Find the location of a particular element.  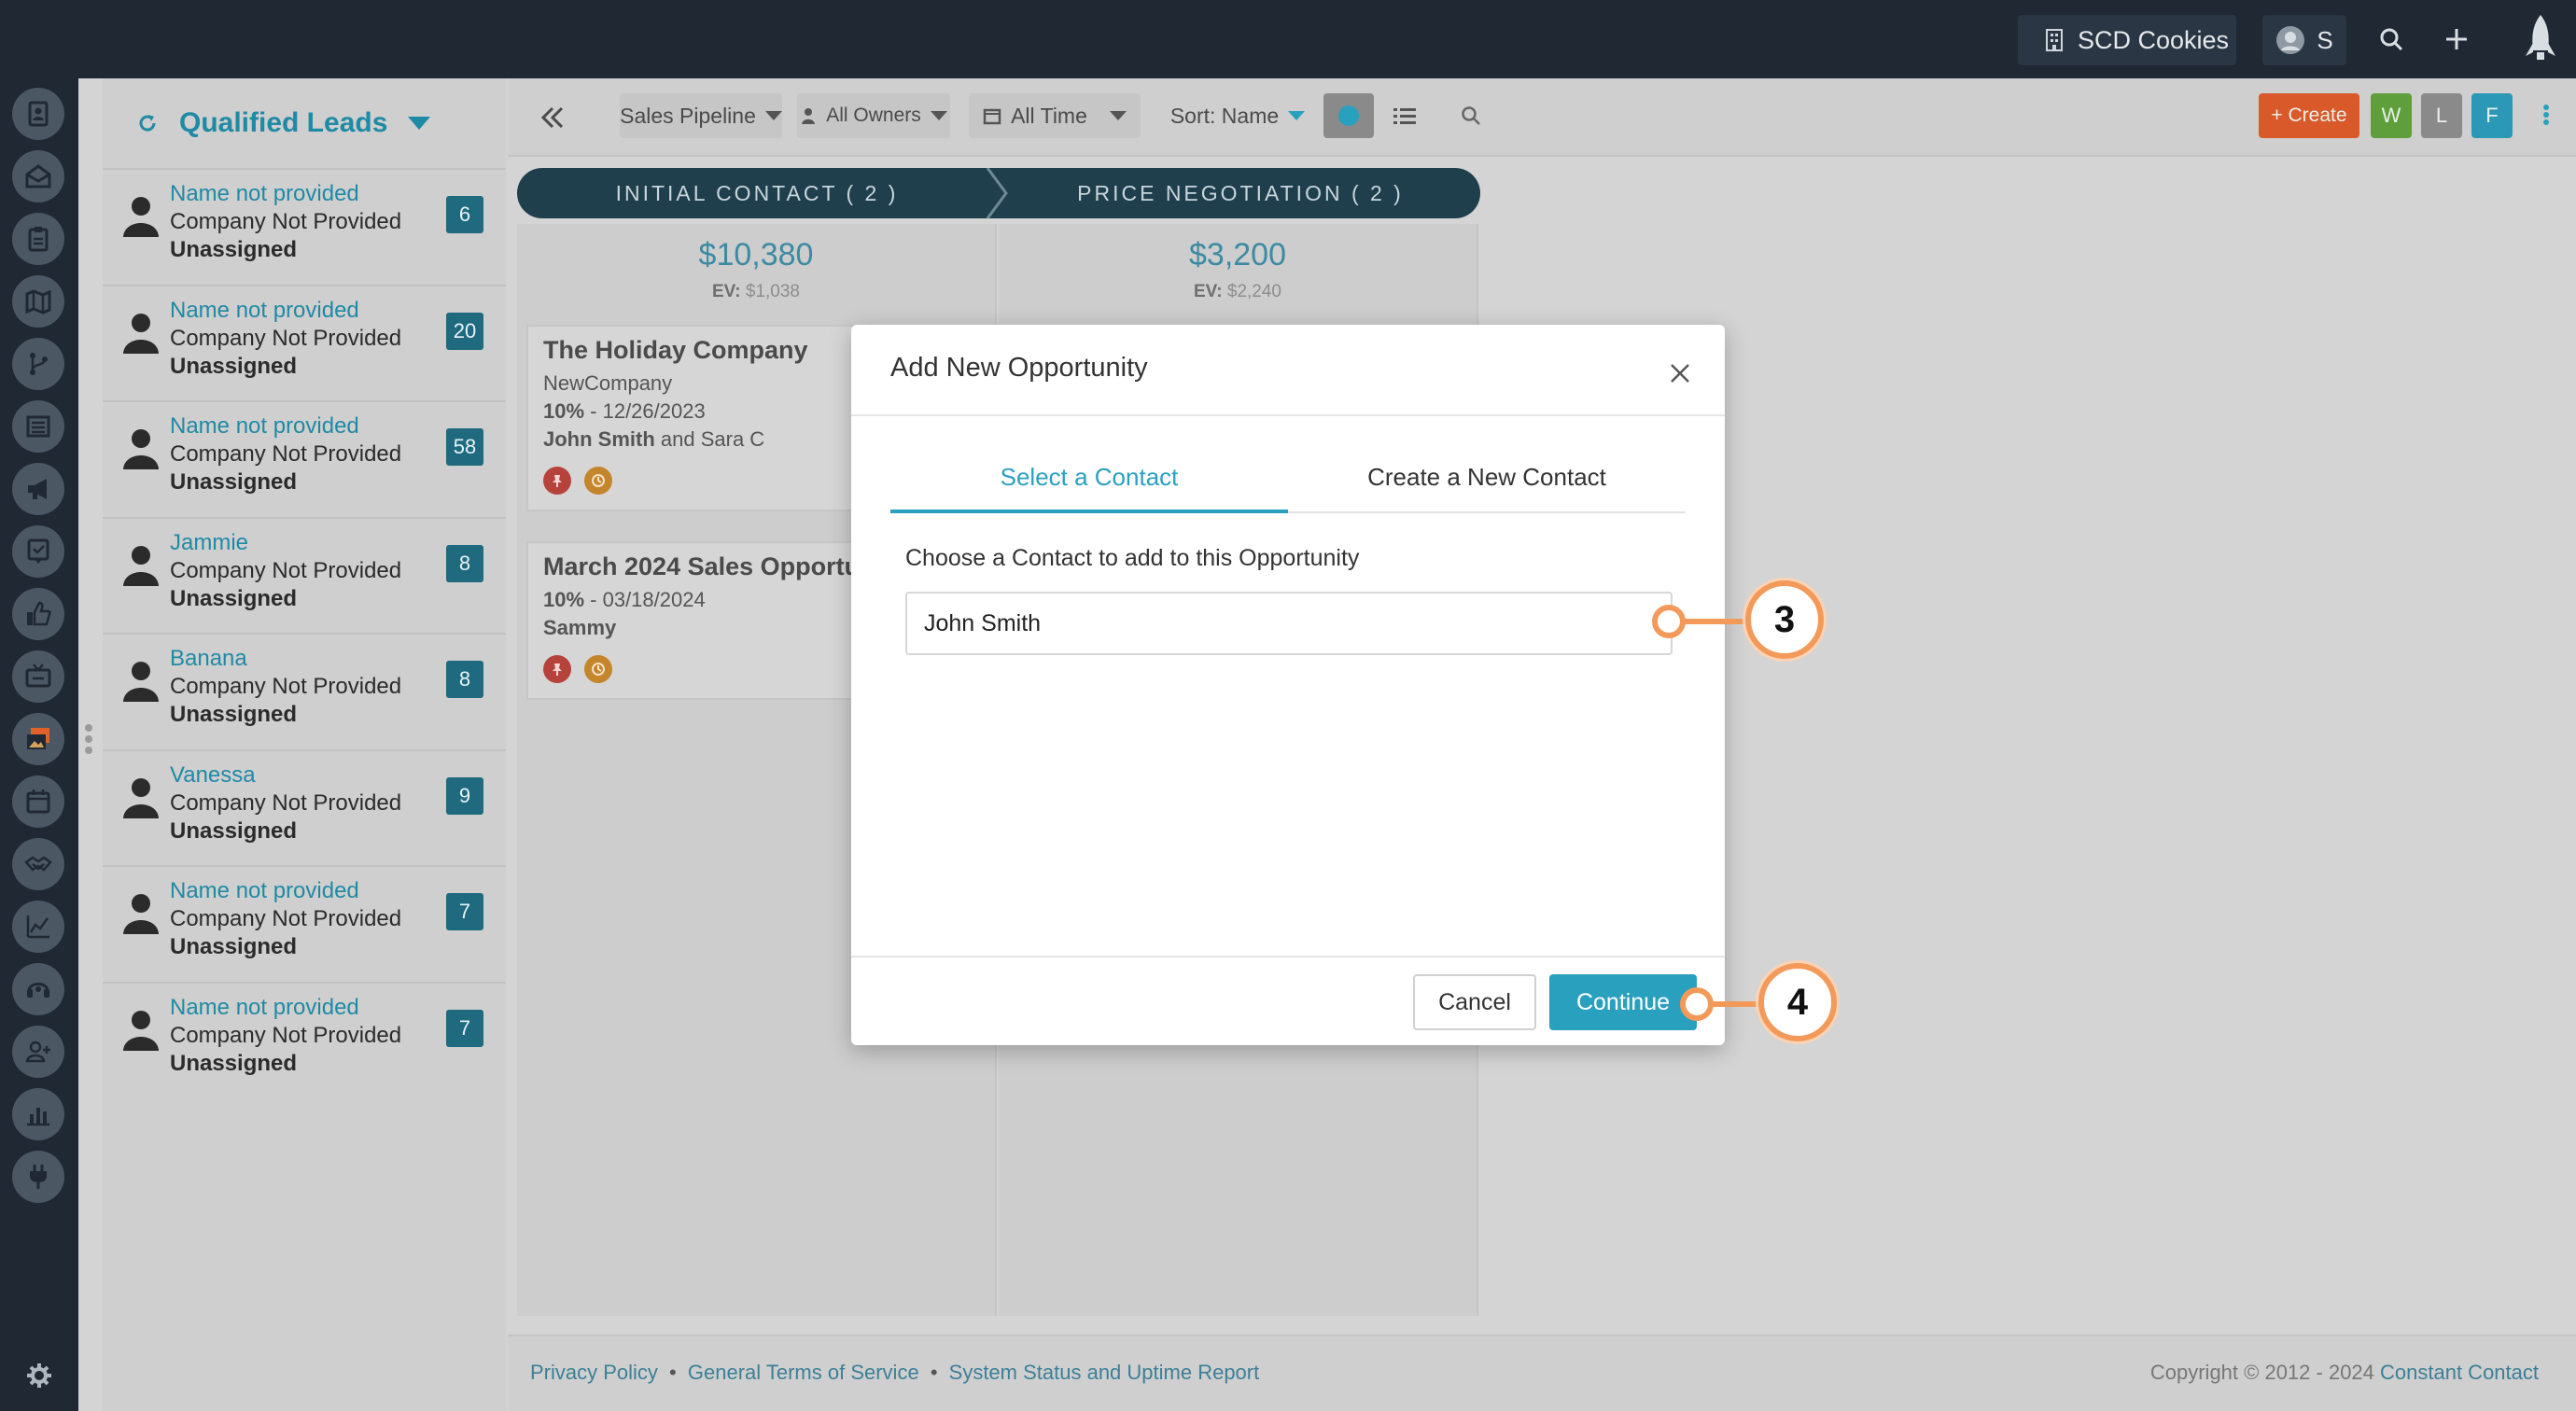

thumbs-up-icon is located at coordinates (38, 614).